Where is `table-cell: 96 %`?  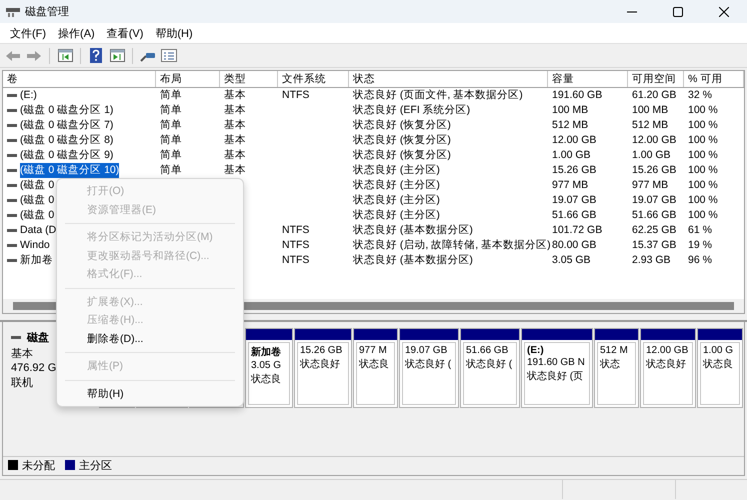
table-cell: 96 % is located at coordinates (700, 260).